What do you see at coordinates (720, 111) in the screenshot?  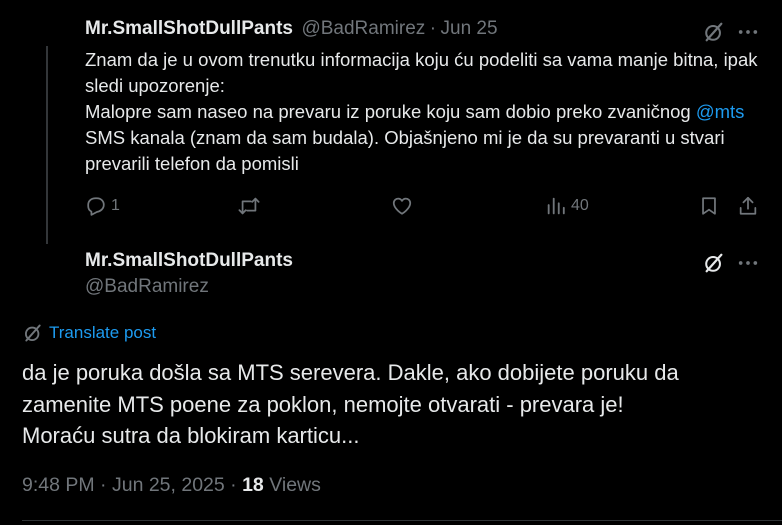 I see `mention-link: @mts` at bounding box center [720, 111].